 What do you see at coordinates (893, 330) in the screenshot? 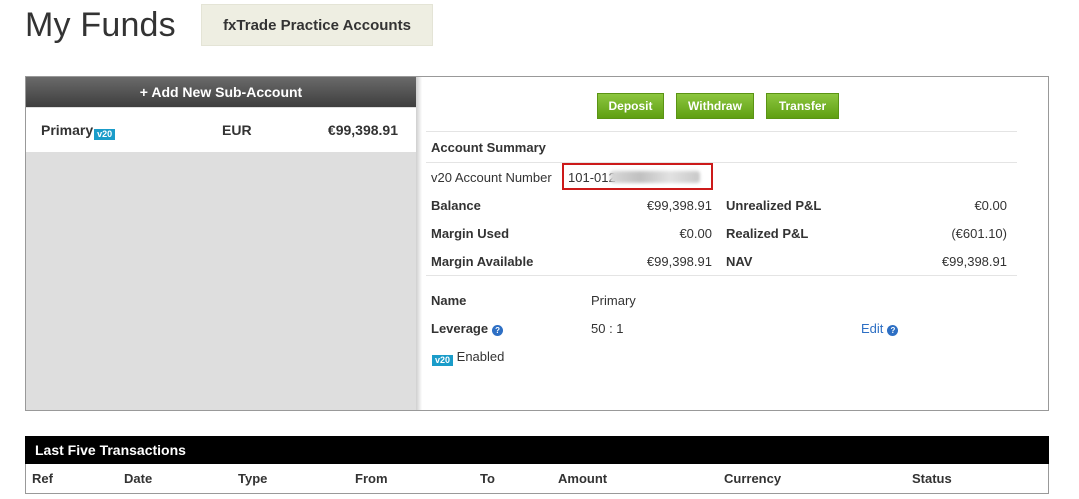
I see `edit-help-icon: ?` at bounding box center [893, 330].